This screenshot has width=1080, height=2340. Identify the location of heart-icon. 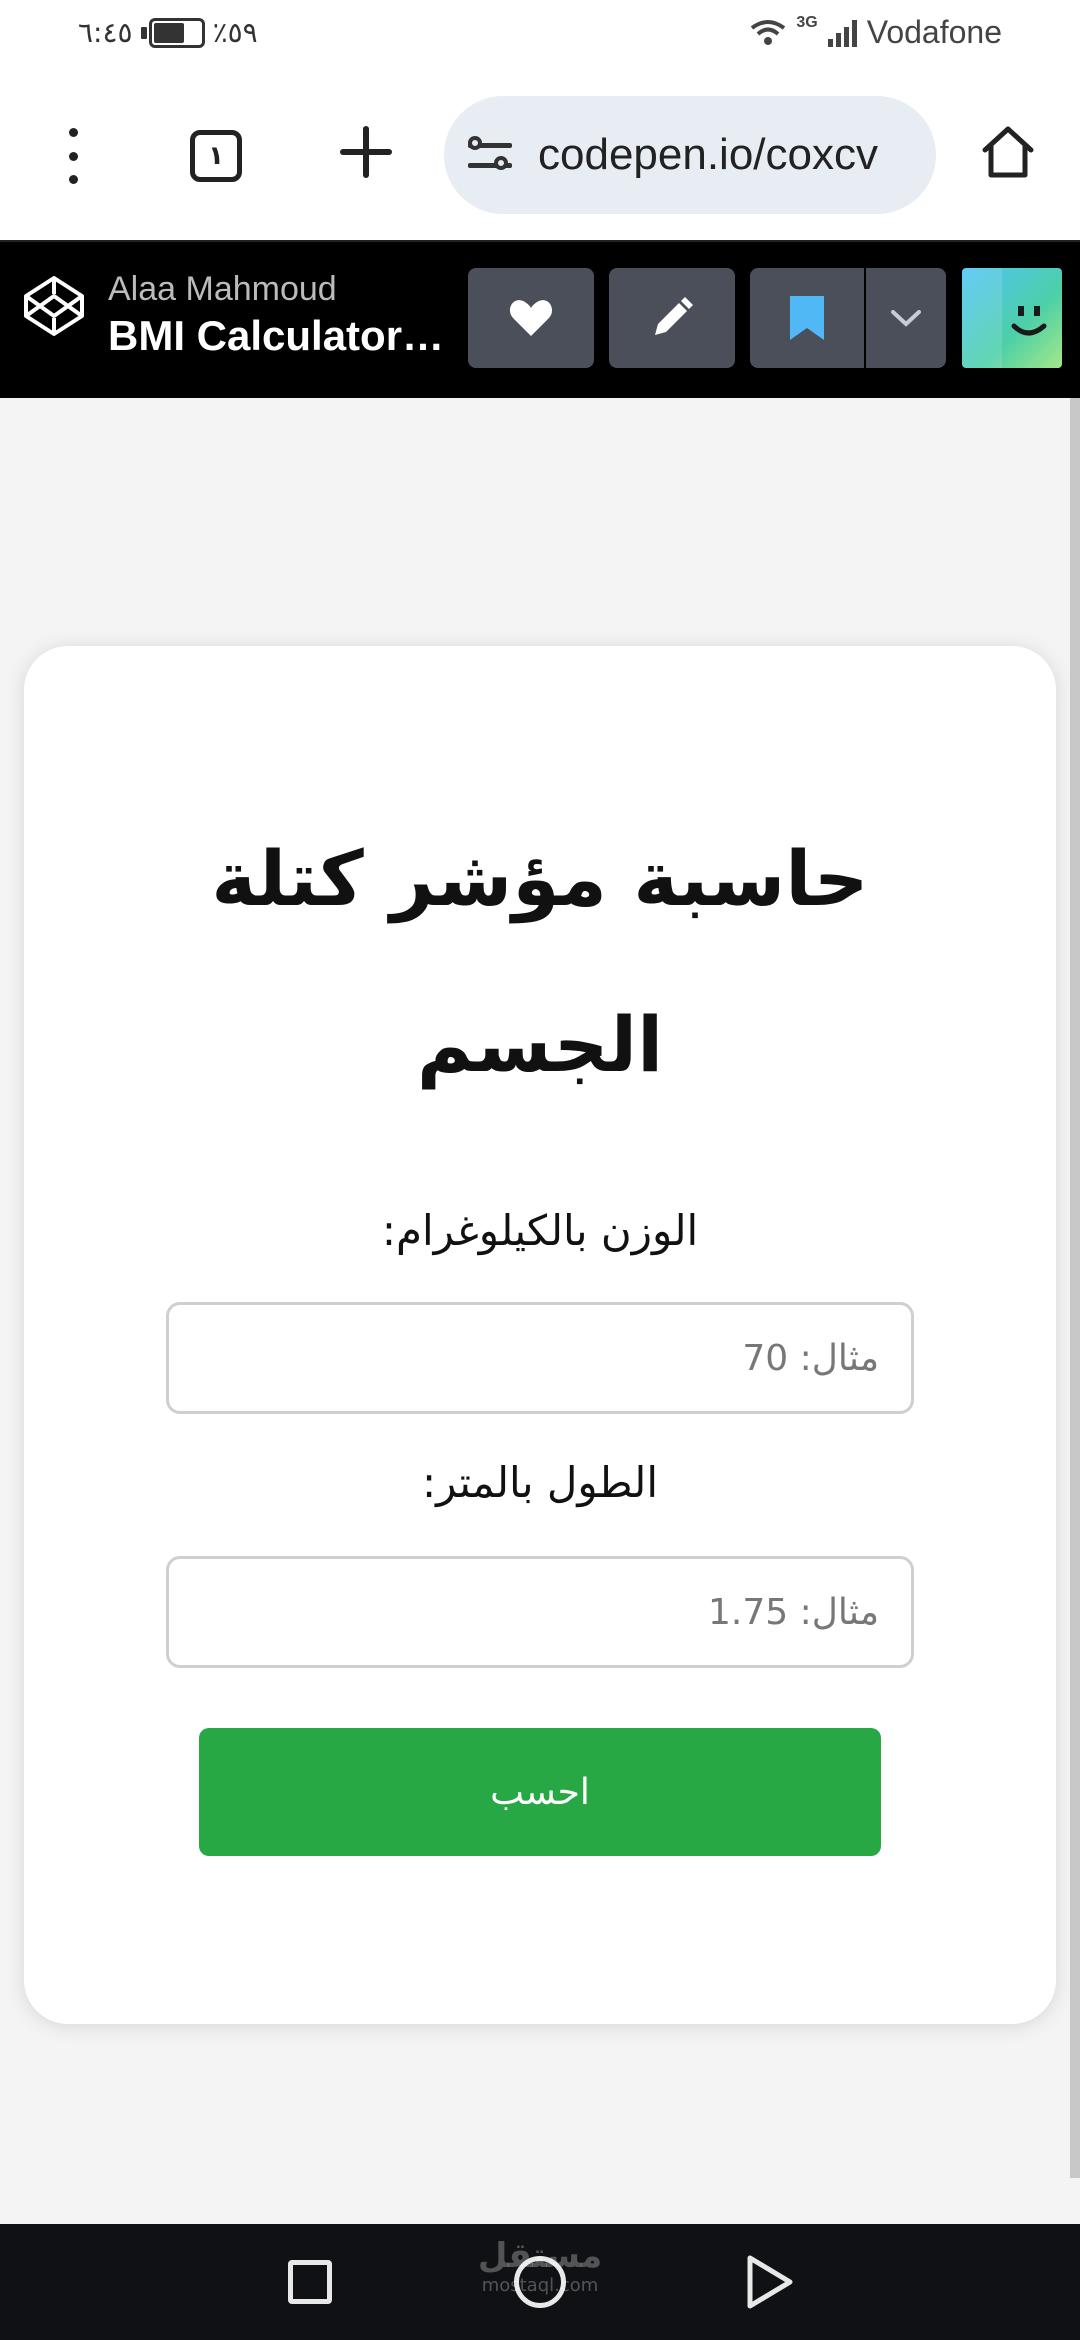
(531, 318).